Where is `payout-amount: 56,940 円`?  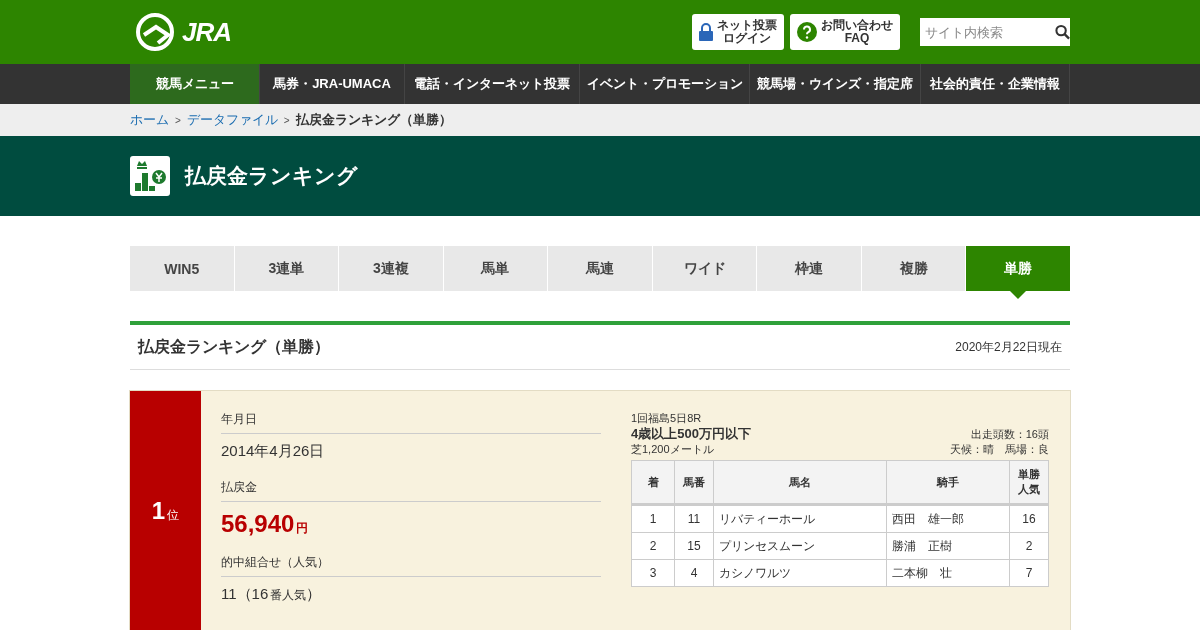
payout-amount: 56,940 円 is located at coordinates (265, 524).